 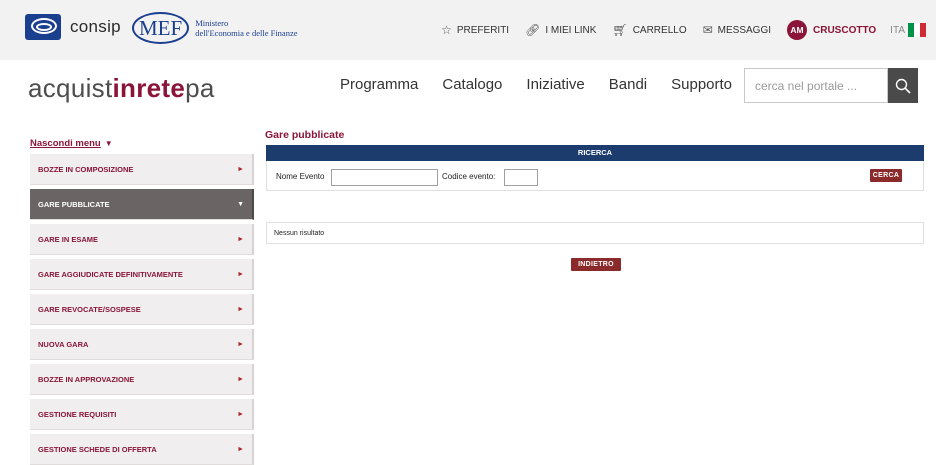 What do you see at coordinates (97, 449) in the screenshot?
I see `sidebar-item-label: GESTIONE SCHEDE DI OFFERTA` at bounding box center [97, 449].